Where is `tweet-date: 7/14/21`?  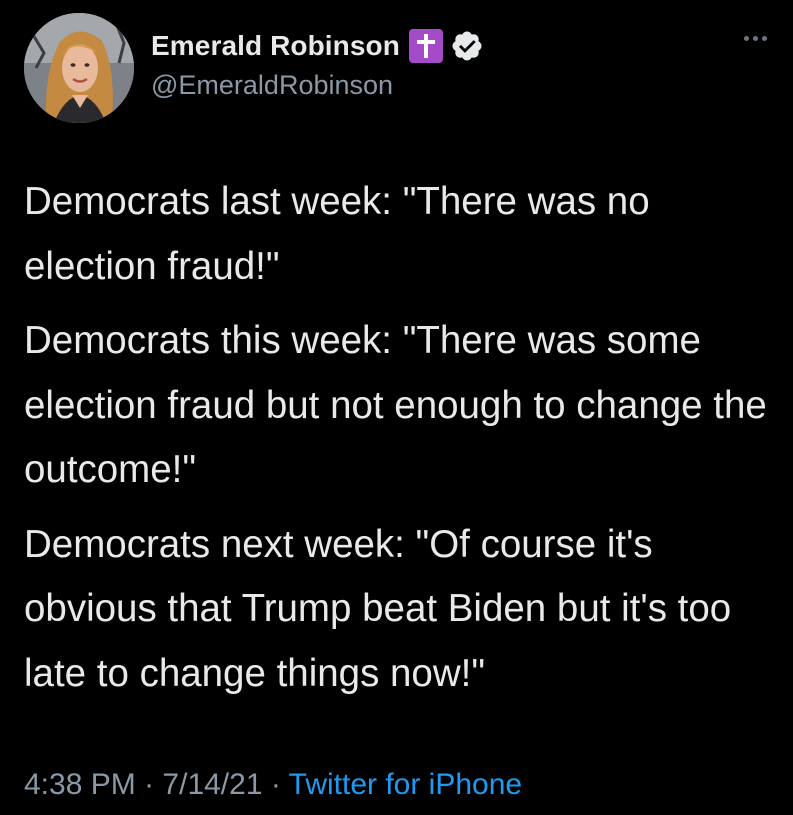 tweet-date: 7/14/21 is located at coordinates (212, 784).